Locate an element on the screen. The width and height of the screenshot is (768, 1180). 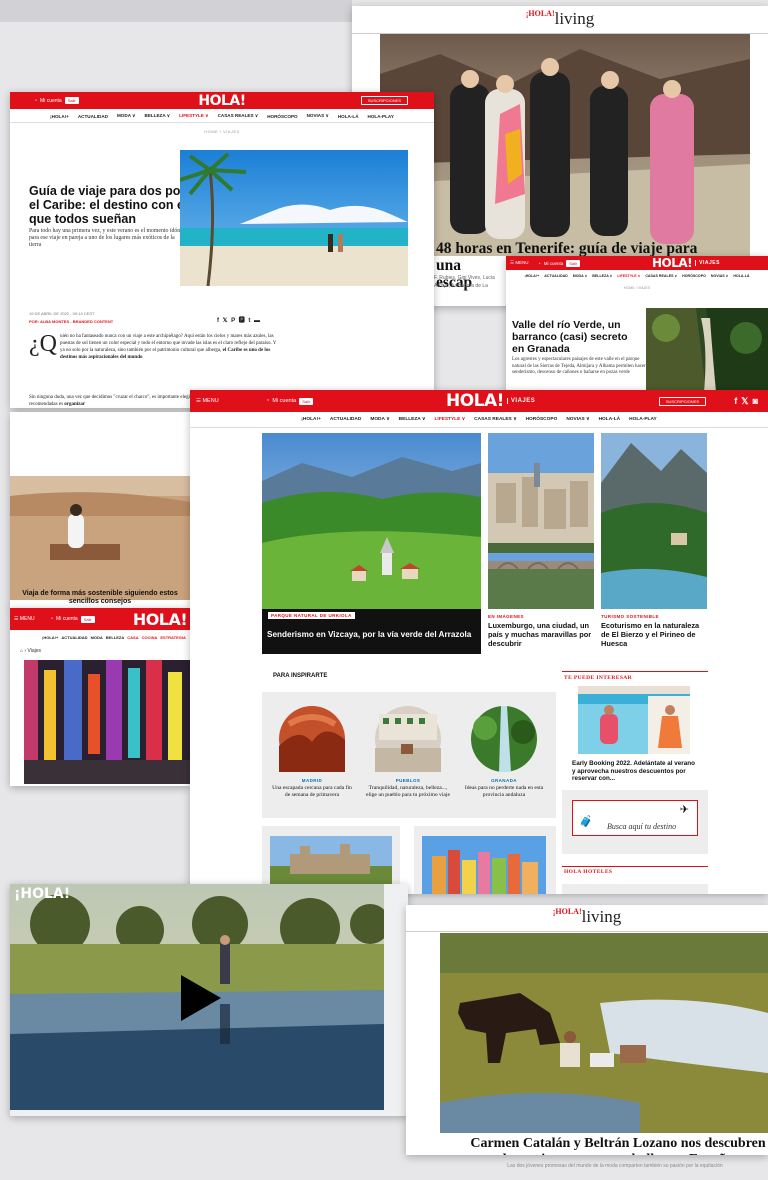
twitter-icon: 𝕏 is located at coordinates (746, 401).